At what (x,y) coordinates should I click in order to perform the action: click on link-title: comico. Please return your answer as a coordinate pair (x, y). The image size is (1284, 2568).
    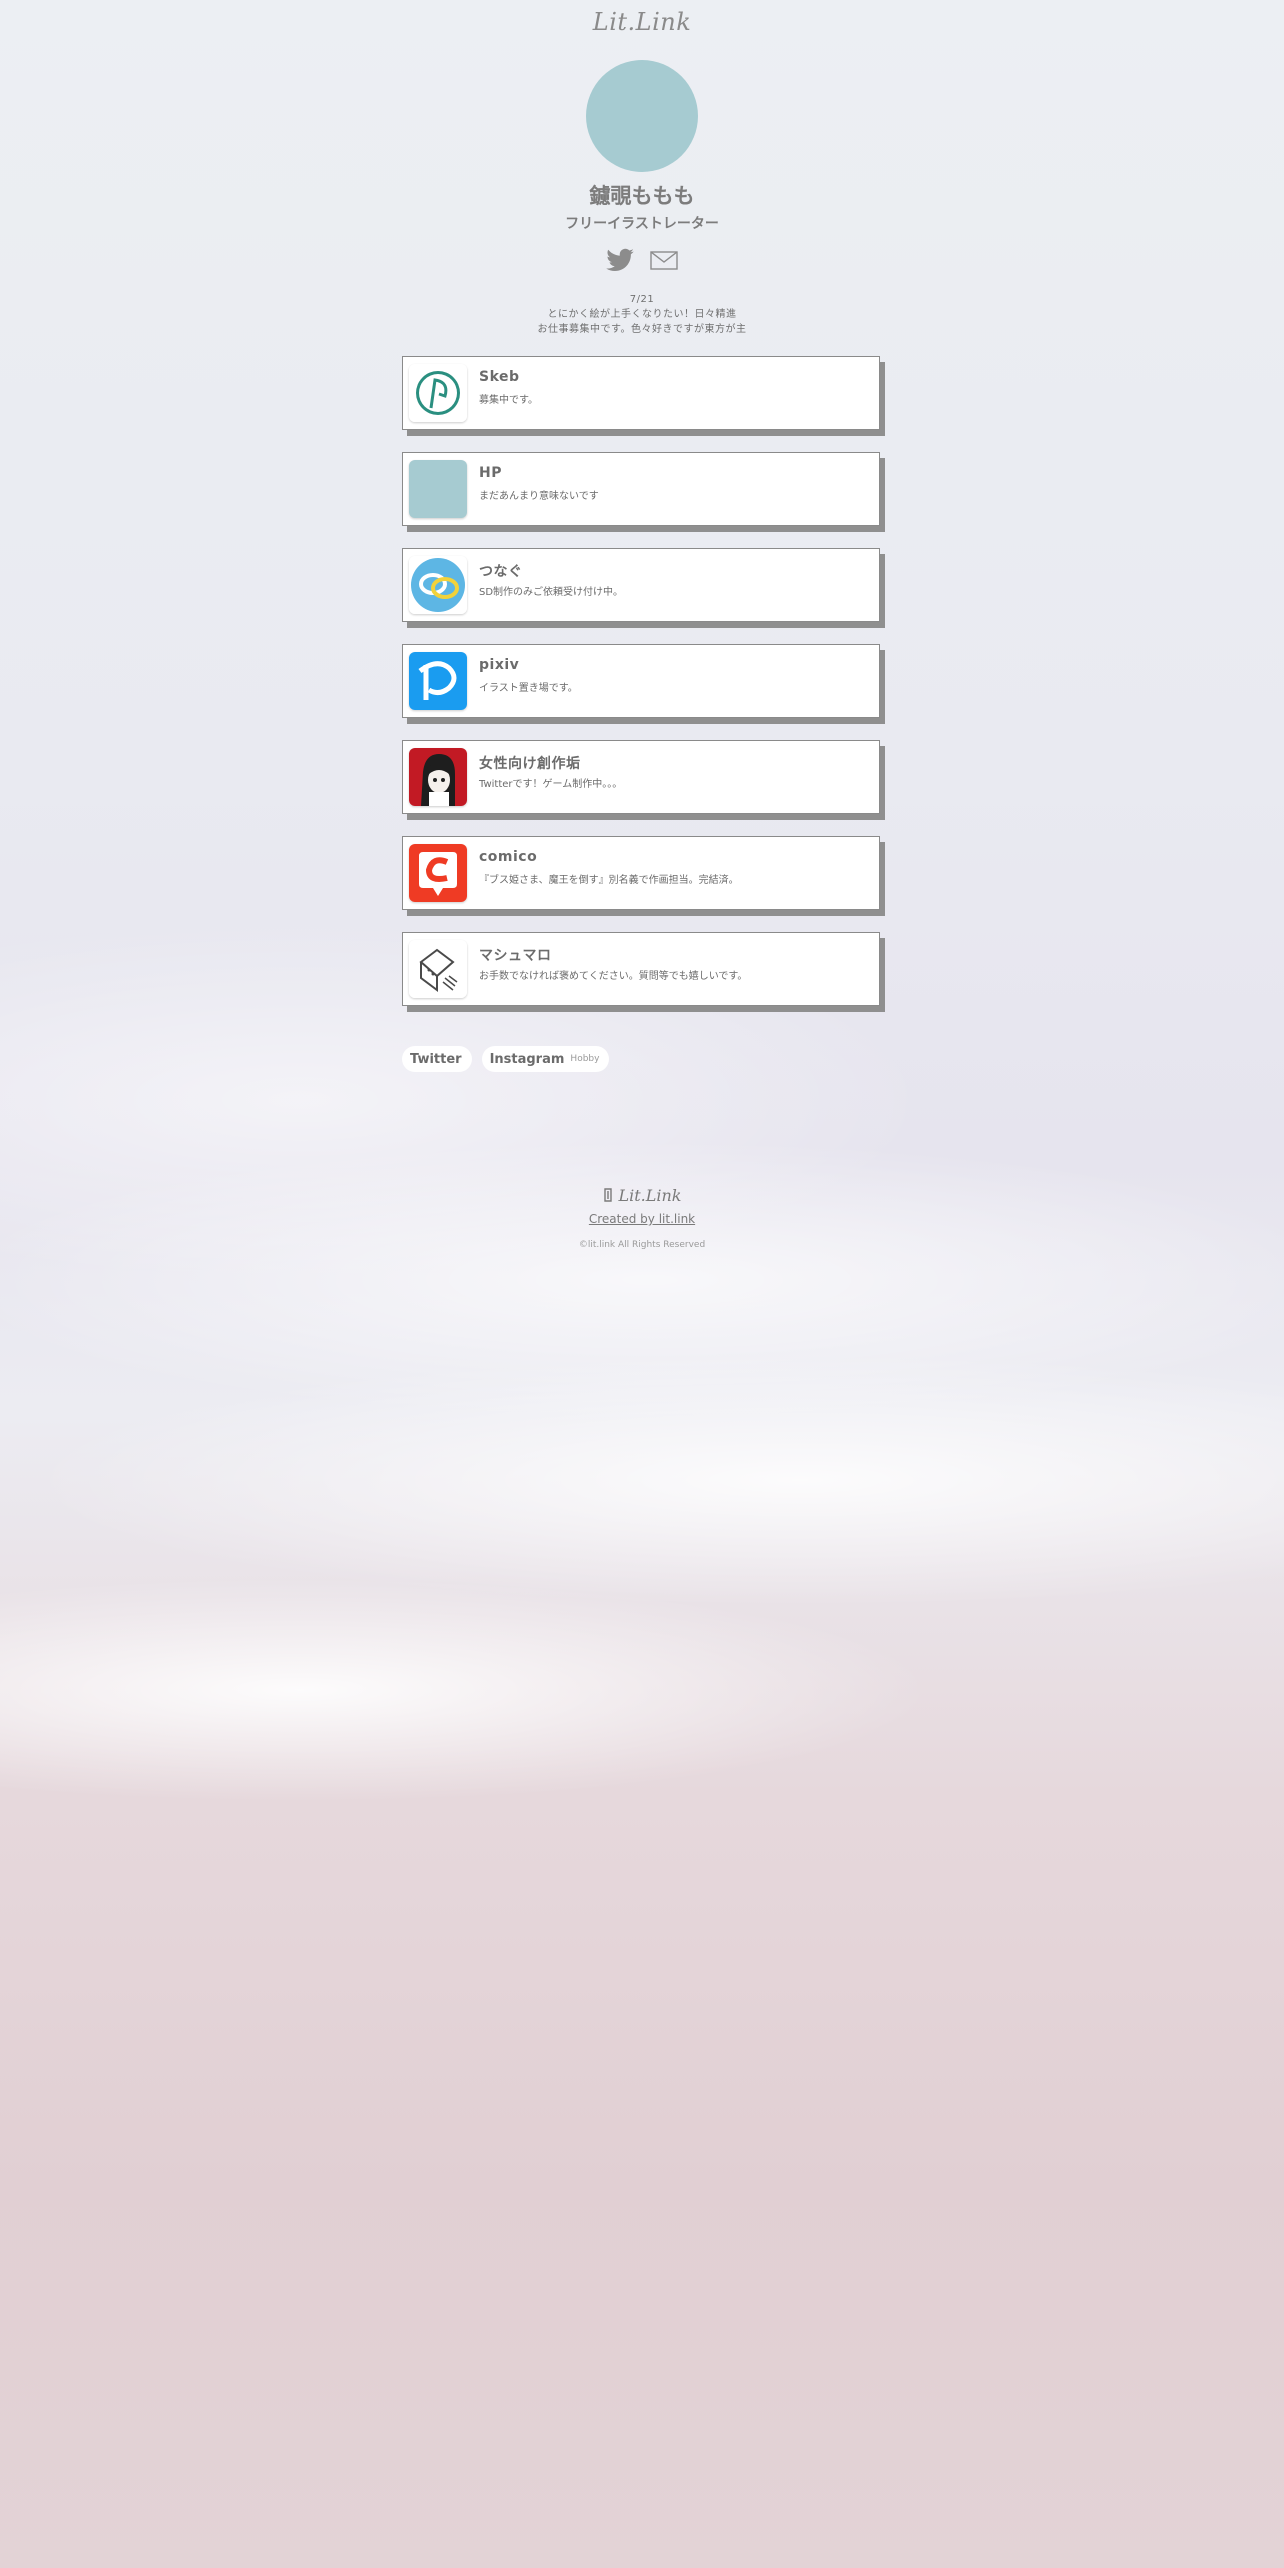
    Looking at the image, I should click on (508, 857).